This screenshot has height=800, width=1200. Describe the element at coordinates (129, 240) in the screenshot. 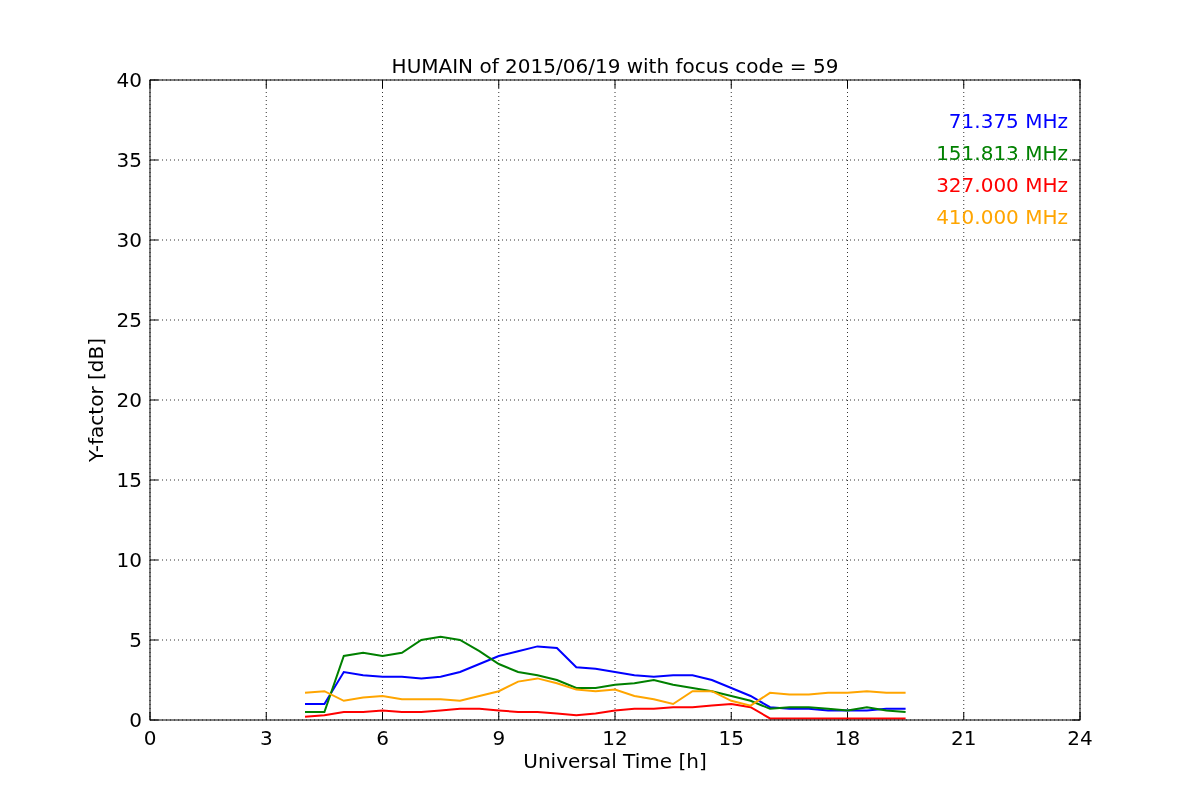

I see `y-tick-label: 30` at that location.